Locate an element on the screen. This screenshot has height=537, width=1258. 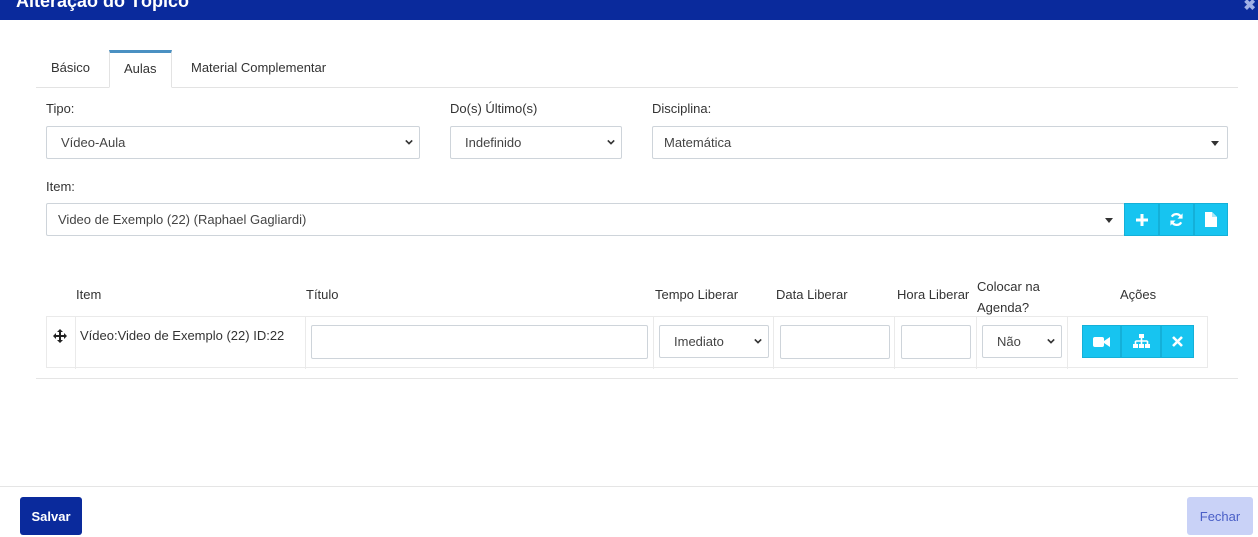
agenda-cell: Não is located at coordinates (1022, 343).